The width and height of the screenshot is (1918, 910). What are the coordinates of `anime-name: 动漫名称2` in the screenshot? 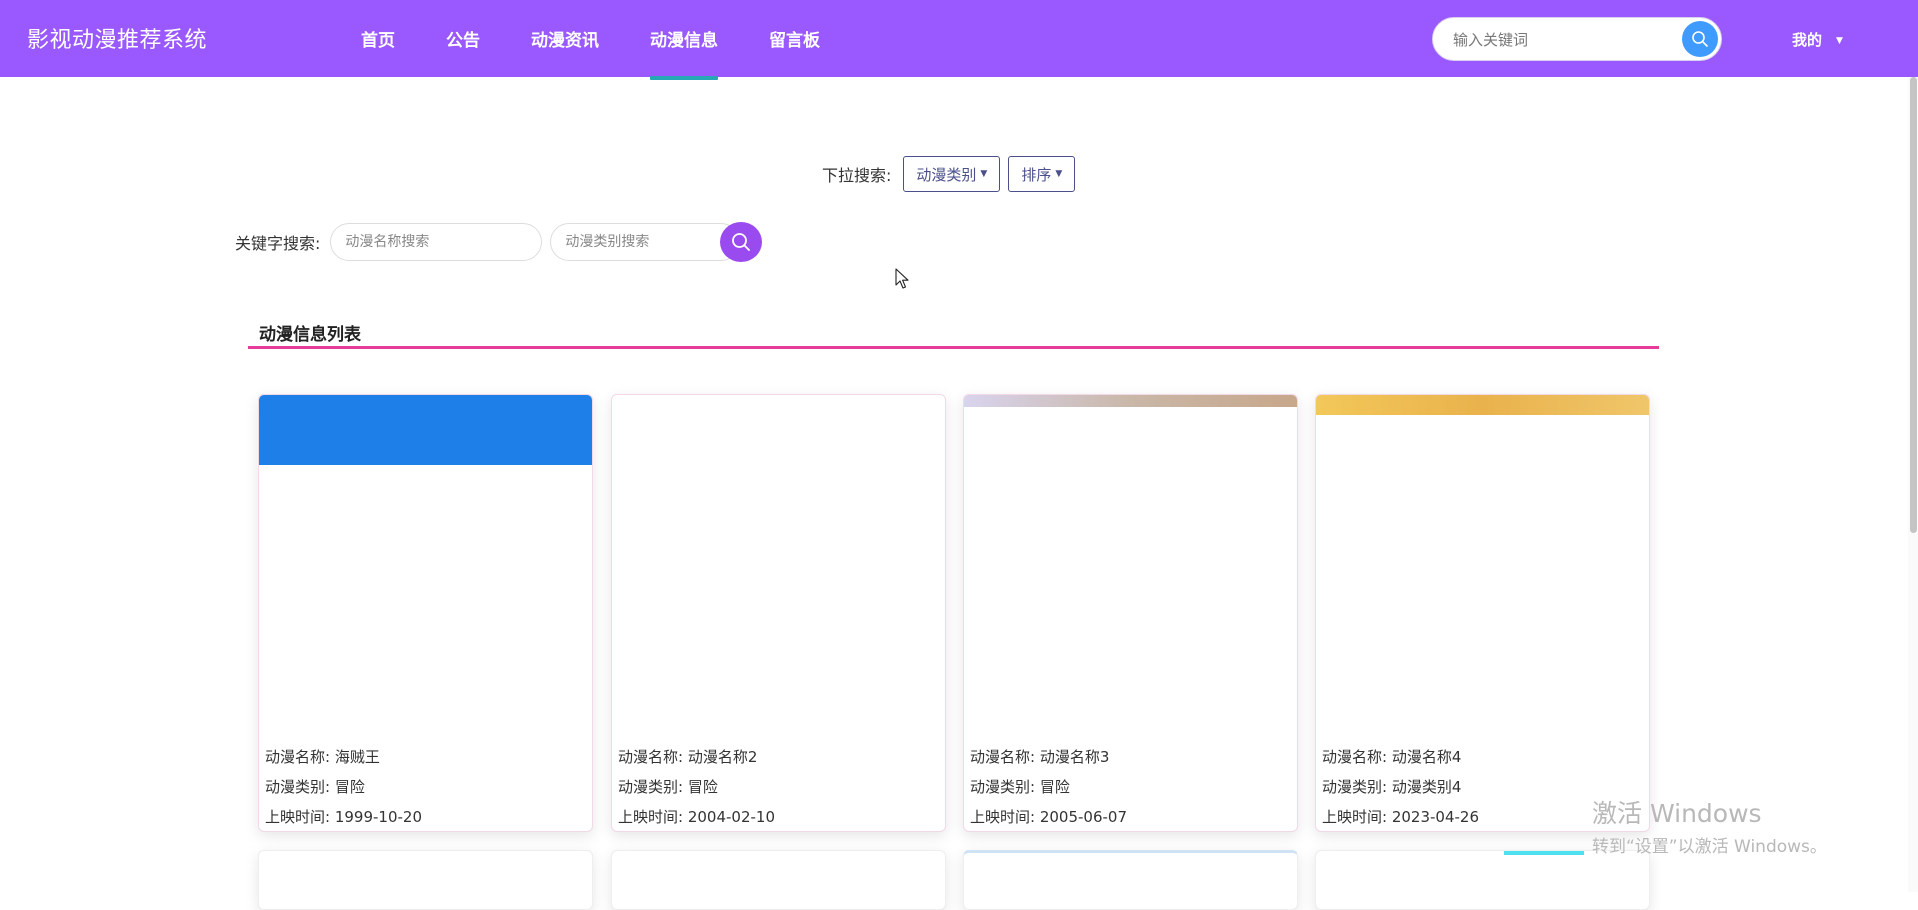 It's located at (722, 757).